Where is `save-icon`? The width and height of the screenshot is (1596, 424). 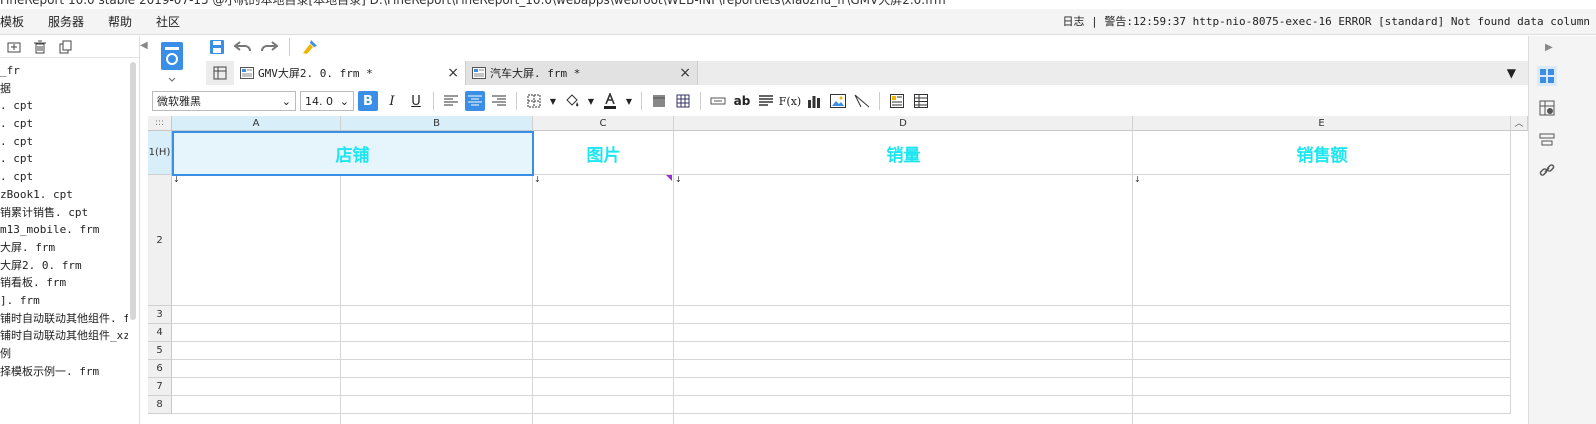 save-icon is located at coordinates (217, 47).